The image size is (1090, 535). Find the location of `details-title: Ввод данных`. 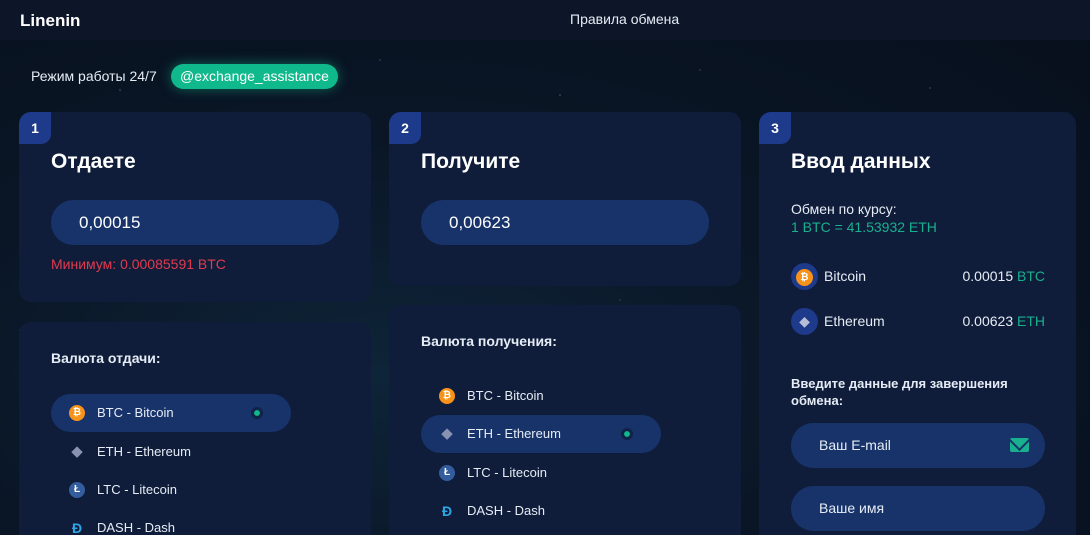

details-title: Ввод данных is located at coordinates (861, 161).